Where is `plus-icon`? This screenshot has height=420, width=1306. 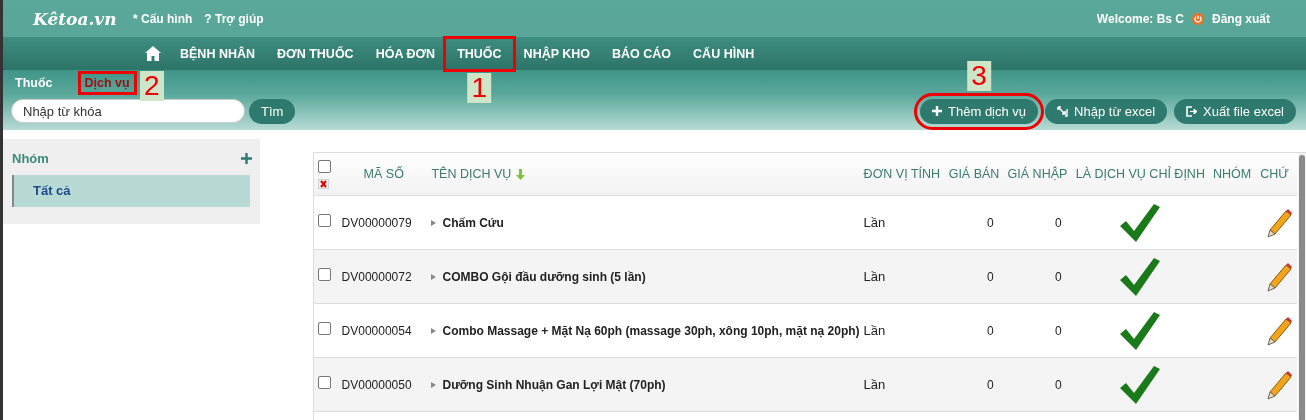 plus-icon is located at coordinates (937, 111).